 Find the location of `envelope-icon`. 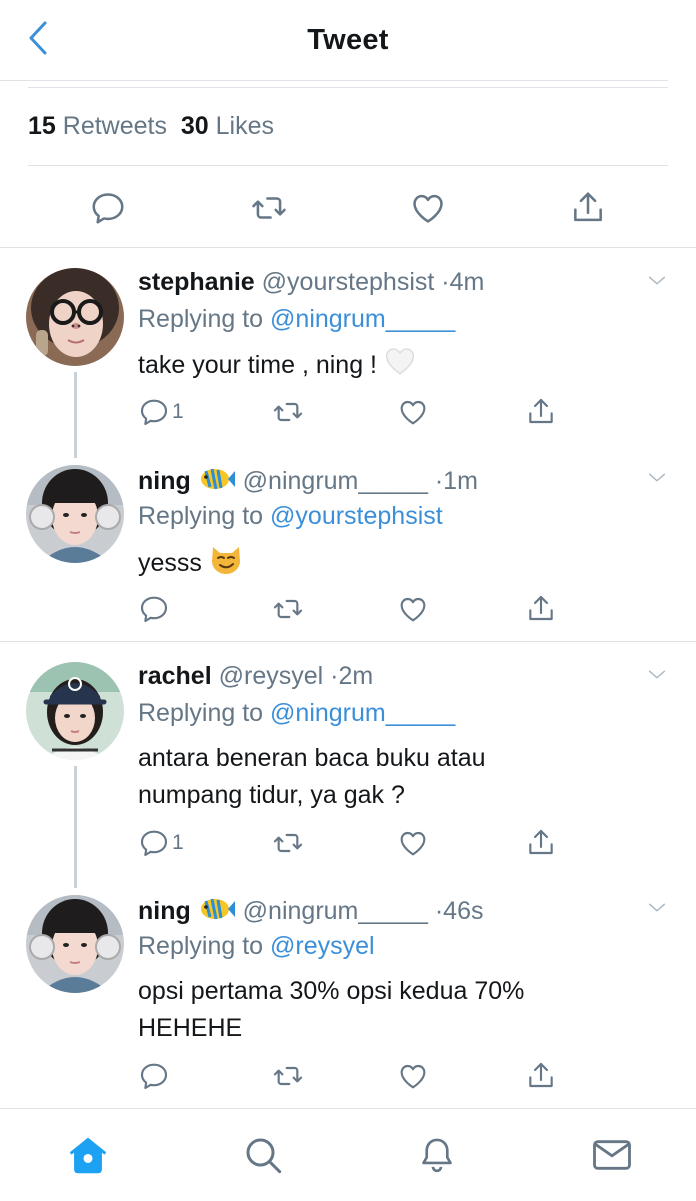

envelope-icon is located at coordinates (612, 1155).